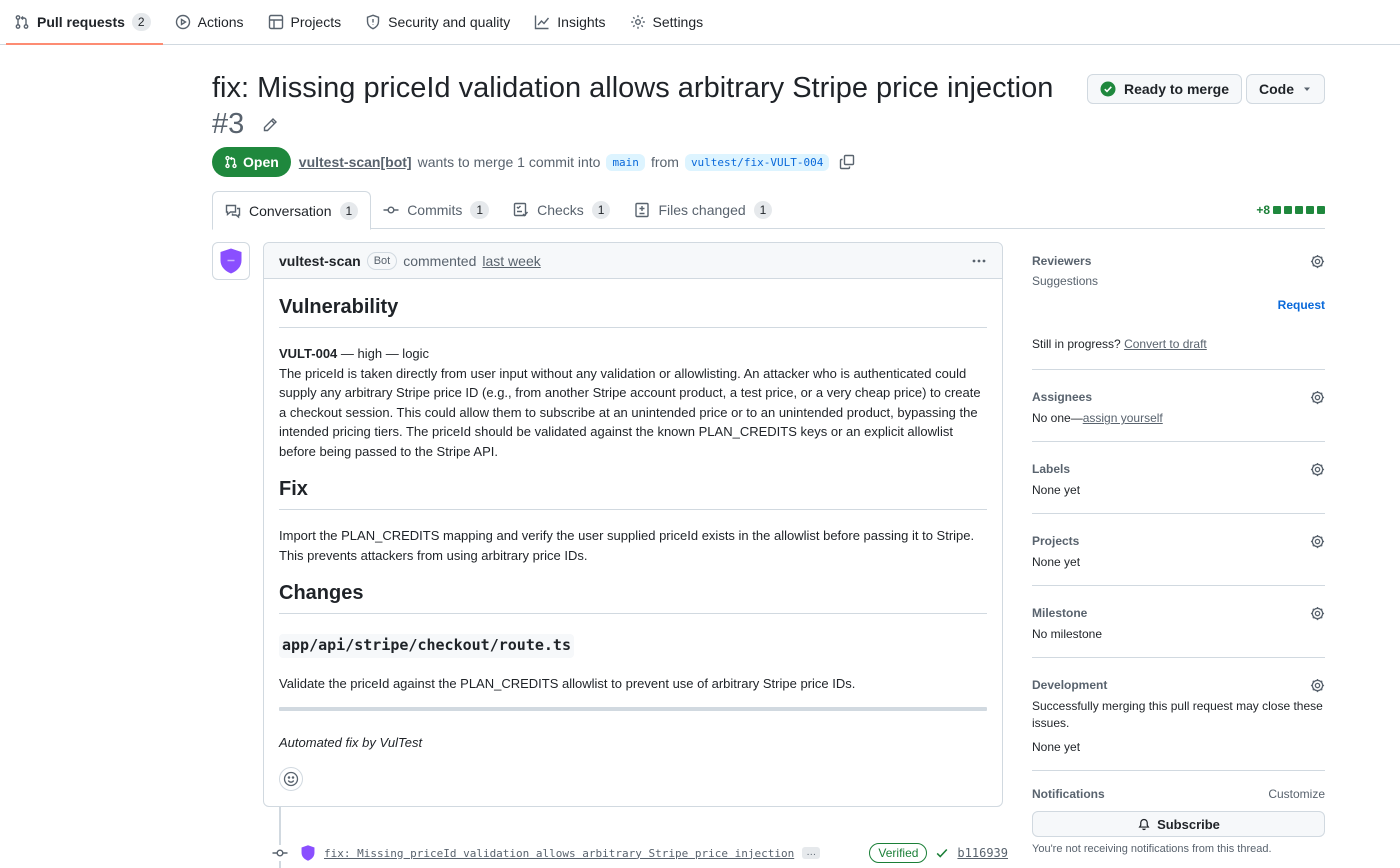 The image size is (1400, 868). What do you see at coordinates (391, 210) in the screenshot?
I see `git-commit-icon` at bounding box center [391, 210].